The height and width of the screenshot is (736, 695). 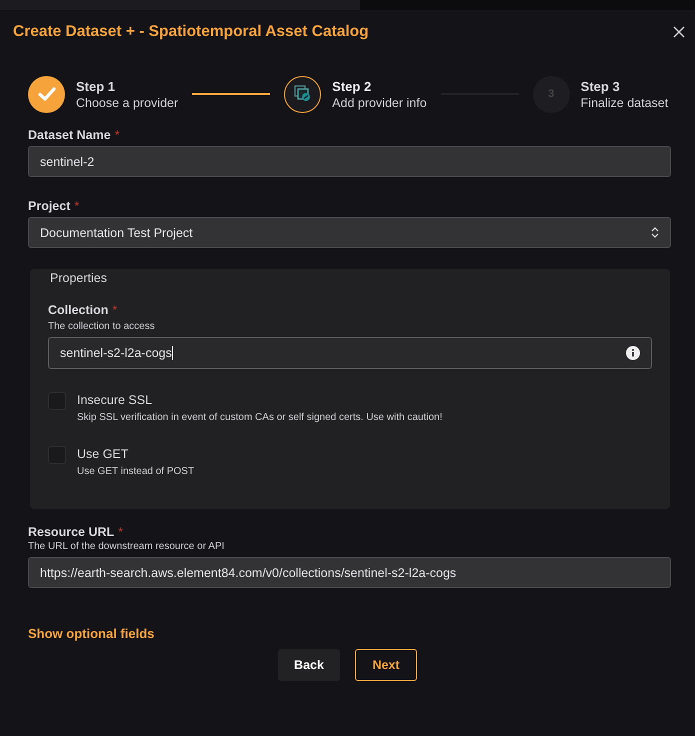 What do you see at coordinates (655, 232) in the screenshot?
I see `updown-caret-icon` at bounding box center [655, 232].